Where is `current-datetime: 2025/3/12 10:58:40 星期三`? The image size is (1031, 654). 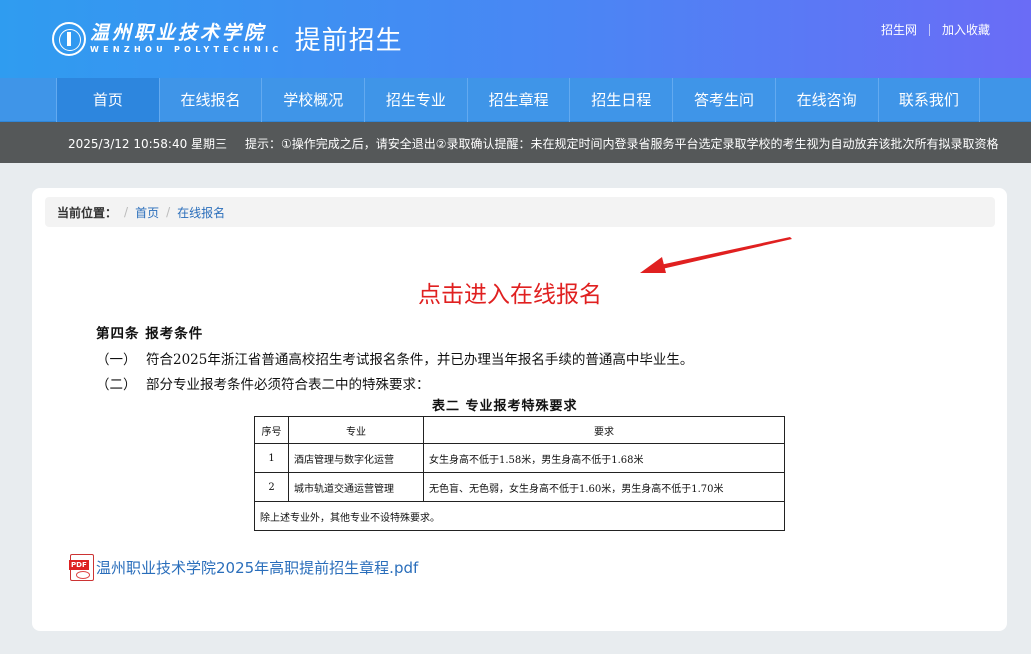
current-datetime: 2025/3/12 10:58:40 星期三 is located at coordinates (148, 144).